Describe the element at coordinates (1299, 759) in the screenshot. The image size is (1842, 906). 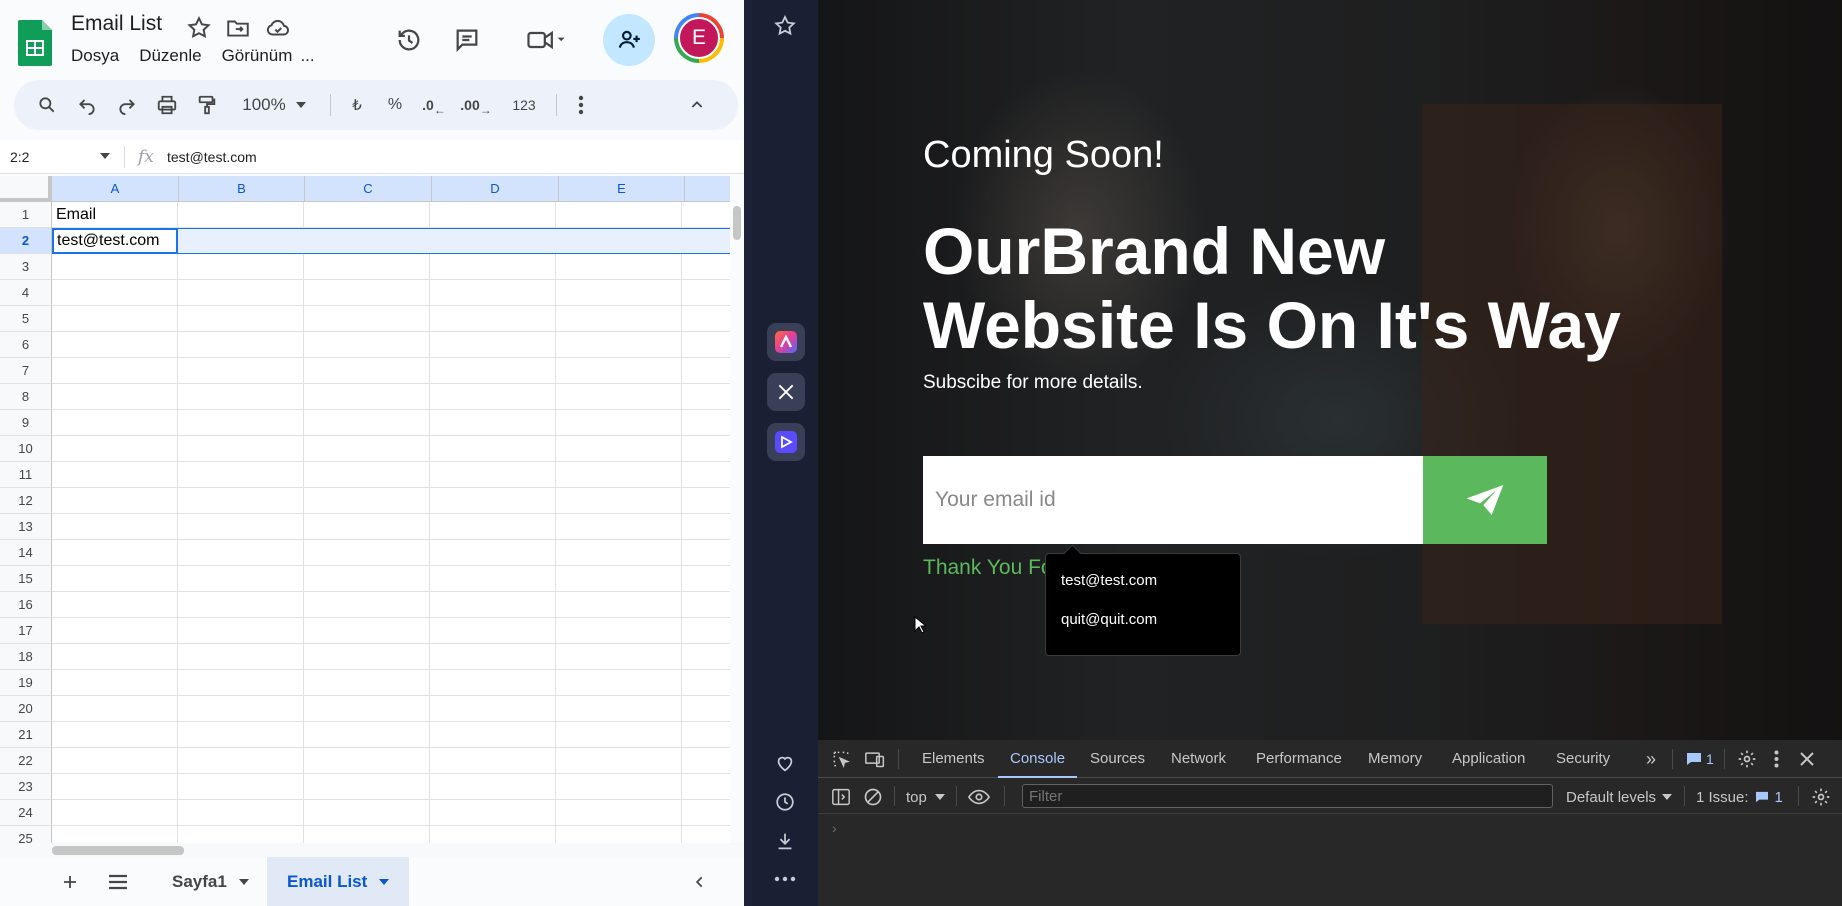
I see `devtools-tab-performance: Performance` at that location.